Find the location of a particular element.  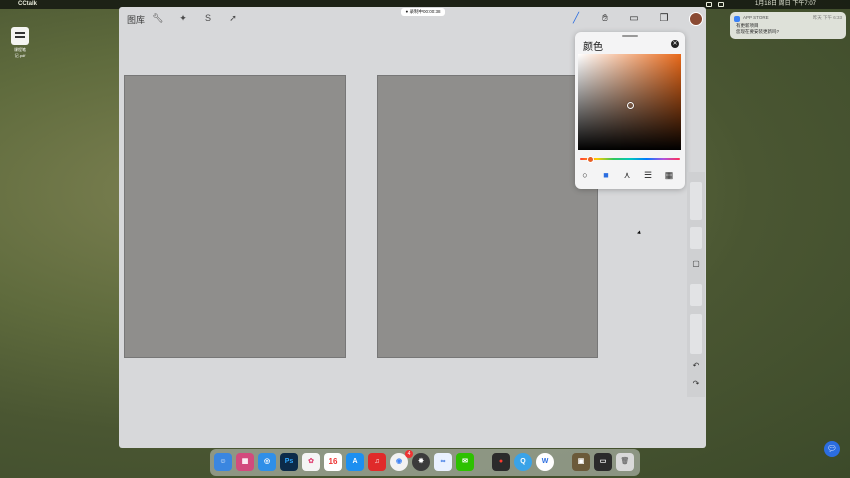

calendar-icon: 16 is located at coordinates (333, 462).